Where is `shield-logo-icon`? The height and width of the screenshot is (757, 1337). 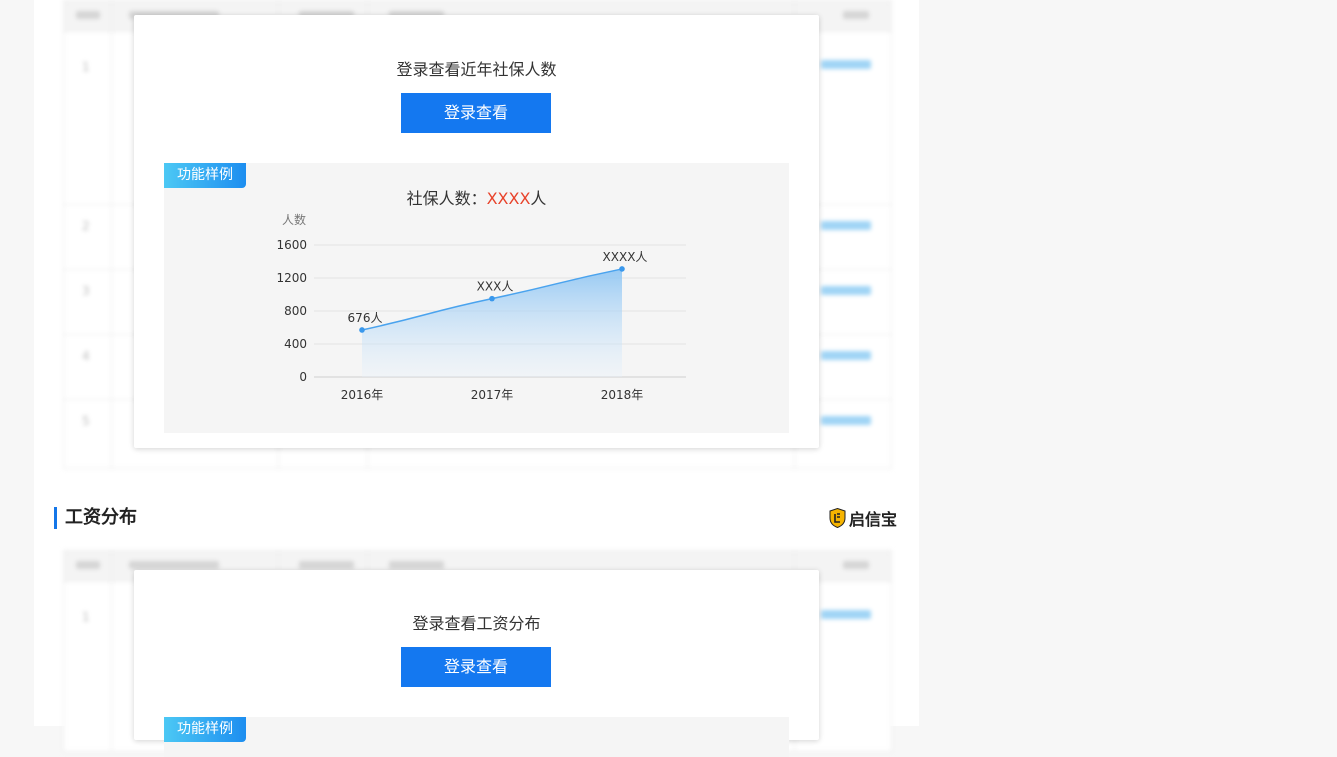
shield-logo-icon is located at coordinates (837, 518).